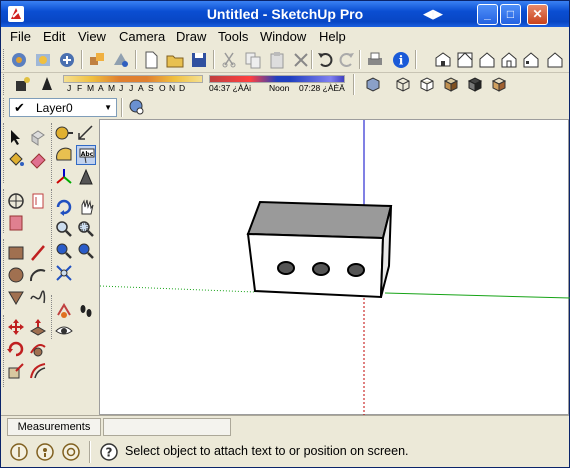 The width and height of the screenshot is (570, 468). What do you see at coordinates (283, 36) in the screenshot?
I see `menu-window: Window` at bounding box center [283, 36].